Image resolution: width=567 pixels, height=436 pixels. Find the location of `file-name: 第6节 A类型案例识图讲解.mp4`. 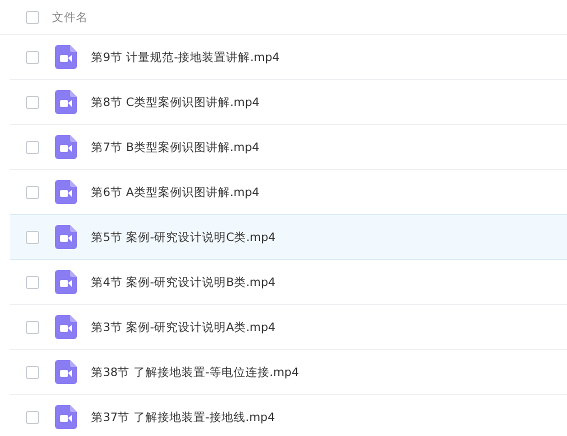

file-name: 第6节 A类型案例识图讲解.mp4 is located at coordinates (175, 192).